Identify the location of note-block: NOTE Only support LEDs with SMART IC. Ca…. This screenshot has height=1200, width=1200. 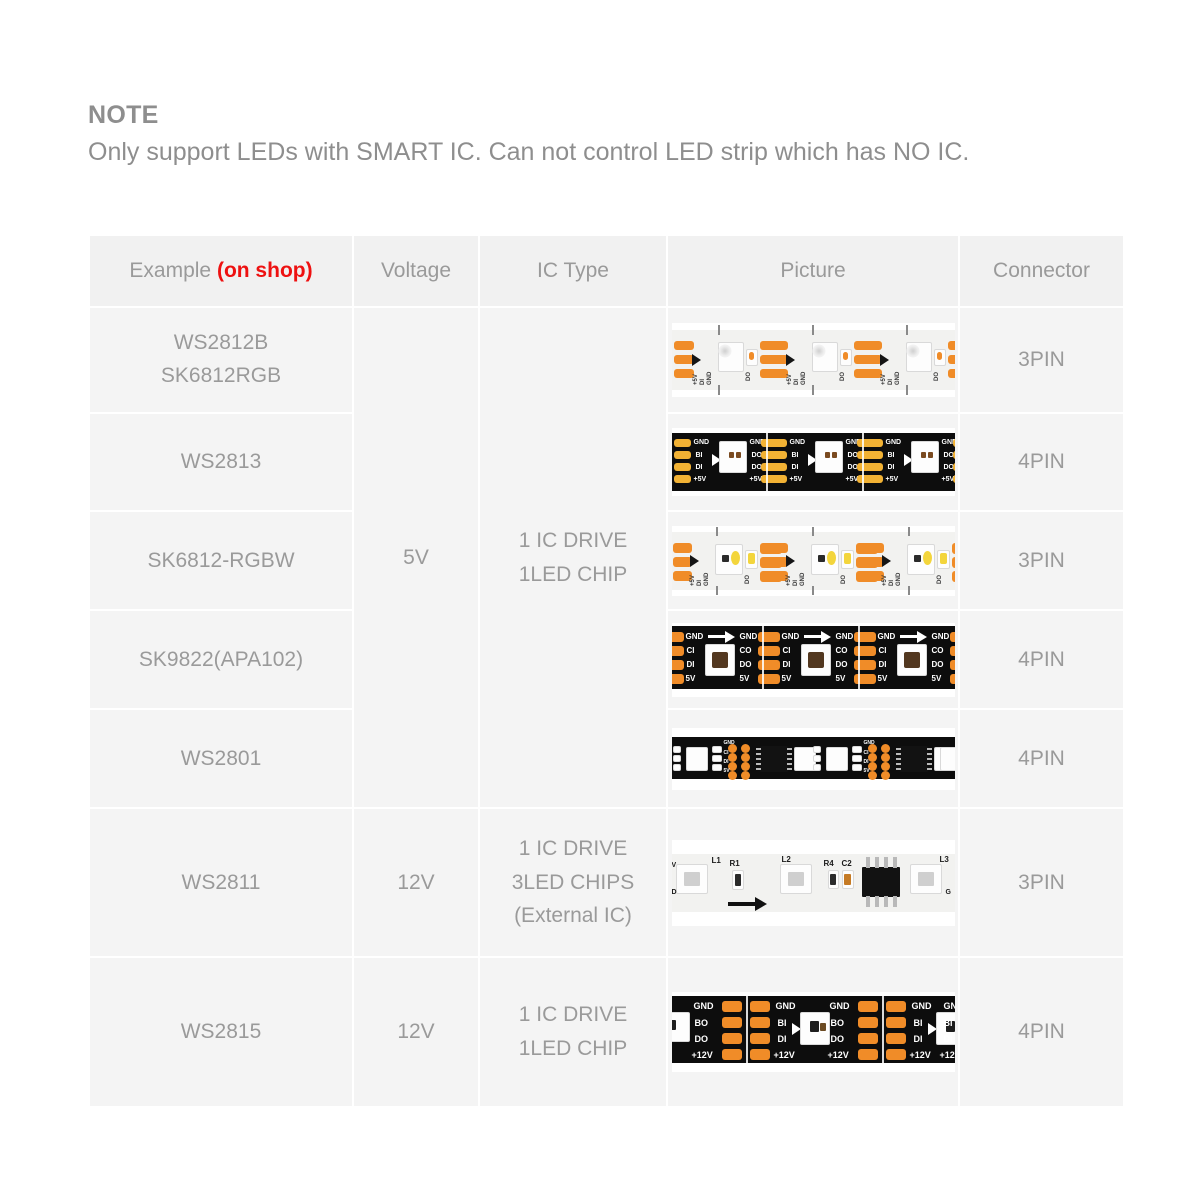
(563, 135).